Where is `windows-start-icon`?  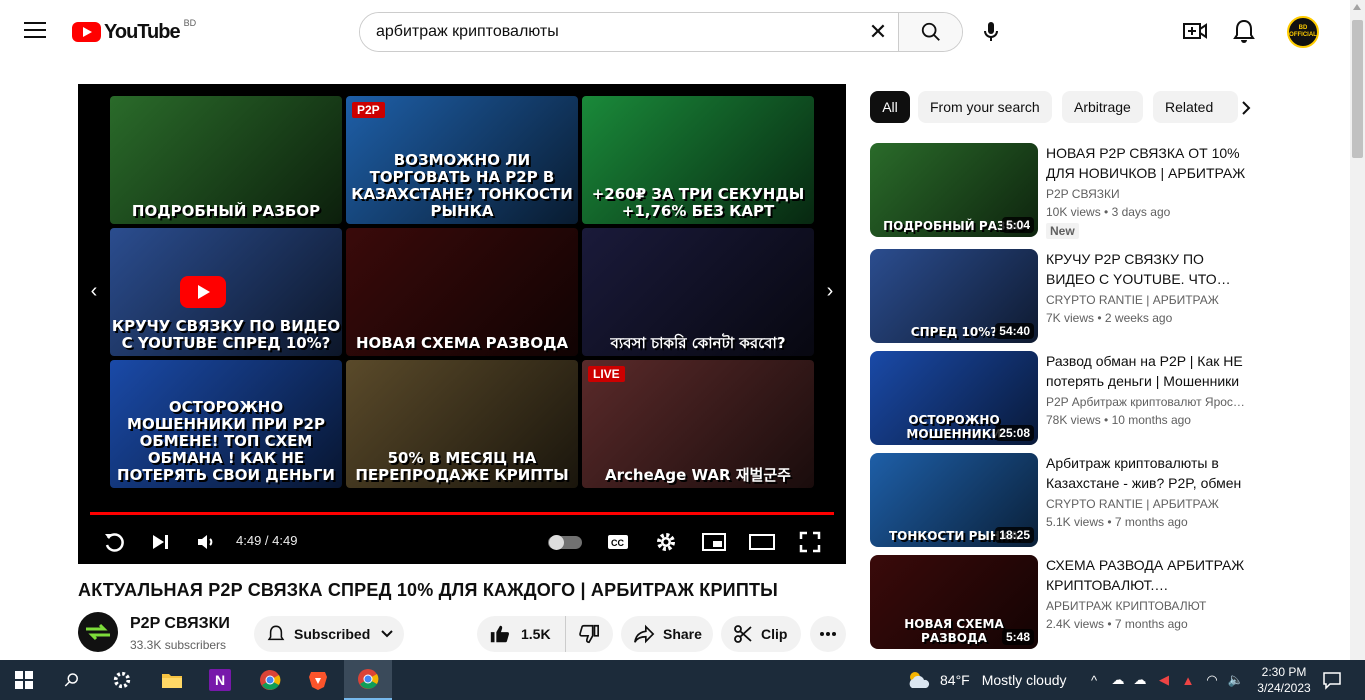 windows-start-icon is located at coordinates (24, 680).